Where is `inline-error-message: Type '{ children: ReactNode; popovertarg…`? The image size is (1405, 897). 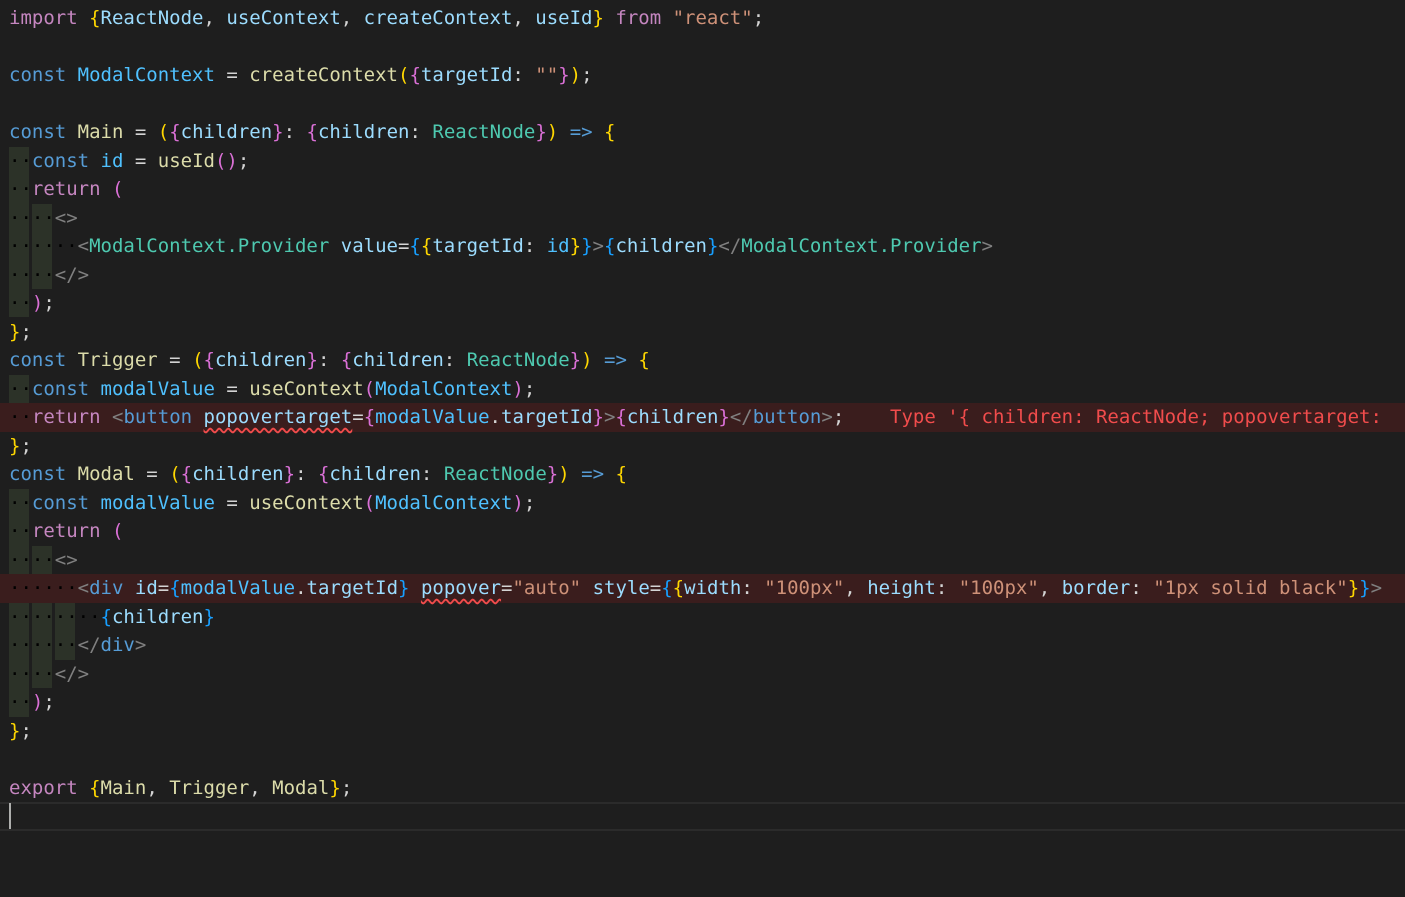 inline-error-message: Type '{ children: ReactNode; popovertarg… is located at coordinates (1136, 417).